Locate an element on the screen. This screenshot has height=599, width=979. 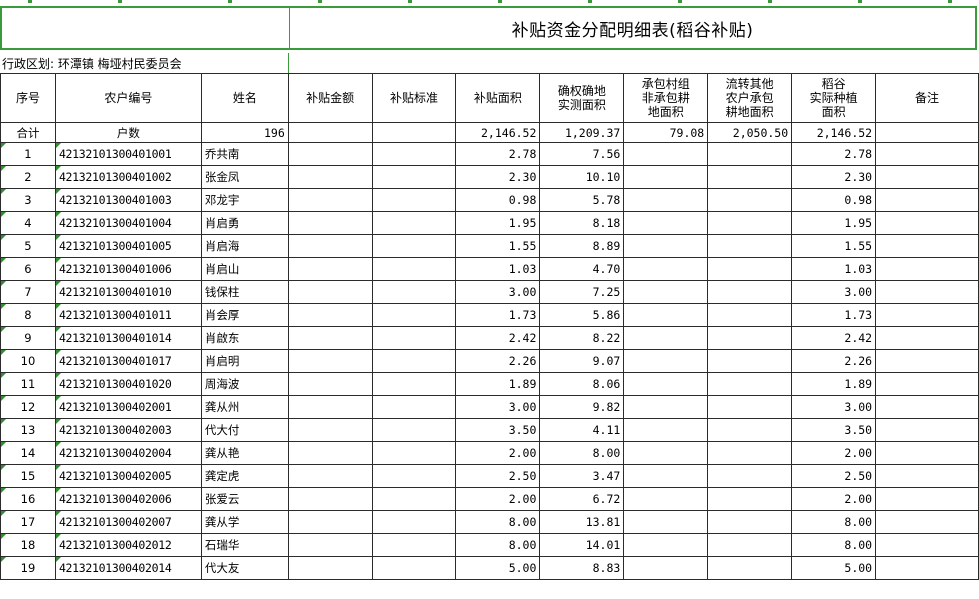
row-name-cell: 肖启明 is located at coordinates (244, 361).